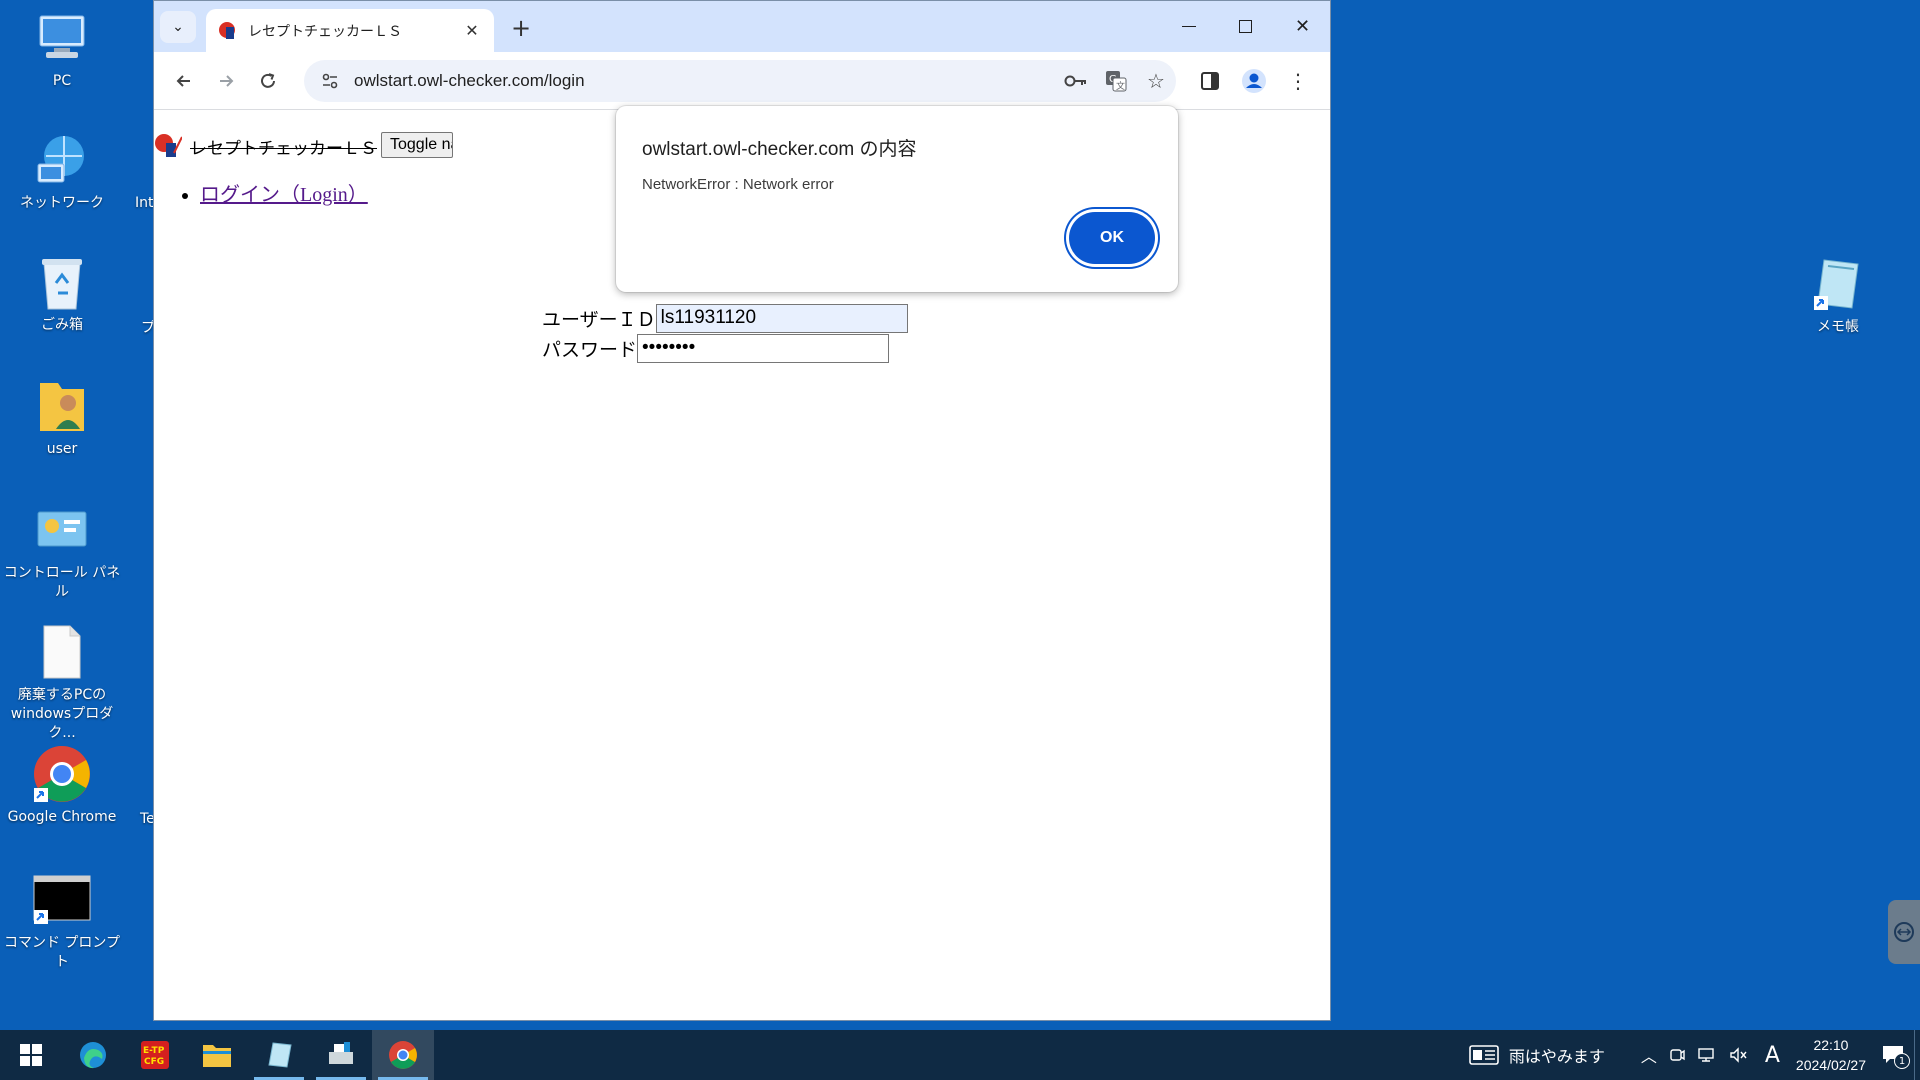 This screenshot has height=1080, width=1920. I want to click on clock-date: 2024/02/27, so click(1830, 1065).